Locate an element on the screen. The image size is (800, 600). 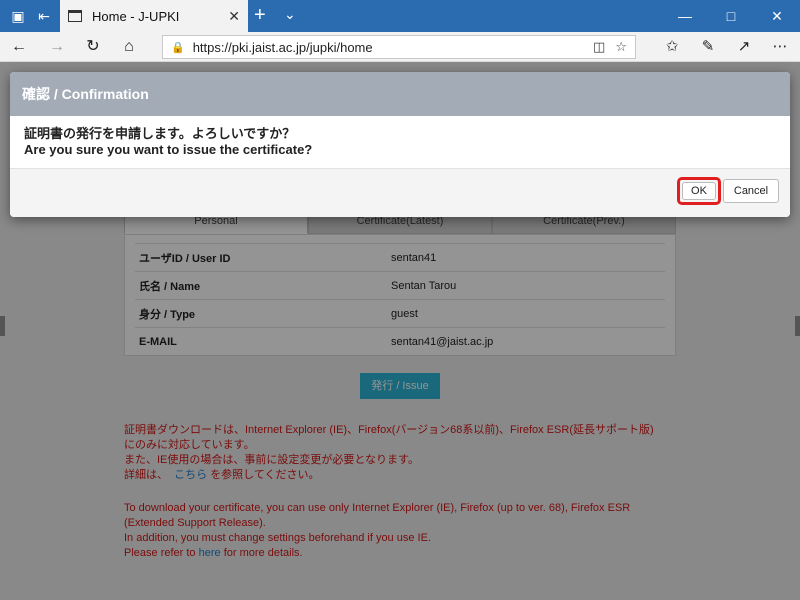
refresh-icon: ↻ is located at coordinates (93, 47).